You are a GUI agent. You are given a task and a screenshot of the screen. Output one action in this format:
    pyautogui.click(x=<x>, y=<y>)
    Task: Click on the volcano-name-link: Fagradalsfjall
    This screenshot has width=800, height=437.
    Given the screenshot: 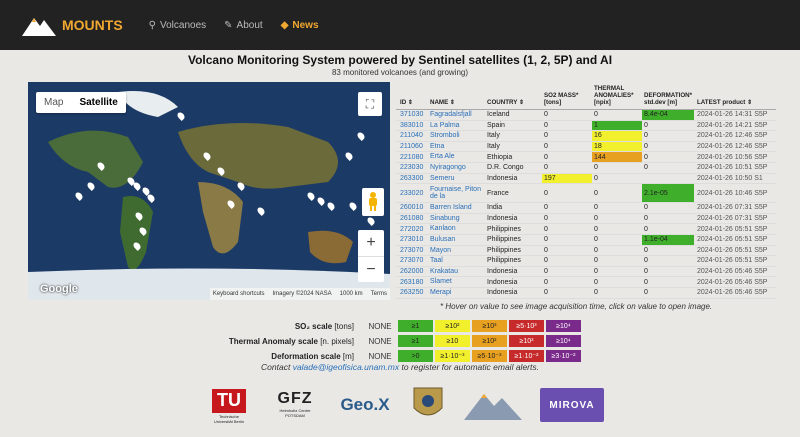 What is the action you would take?
    pyautogui.click(x=458, y=115)
    